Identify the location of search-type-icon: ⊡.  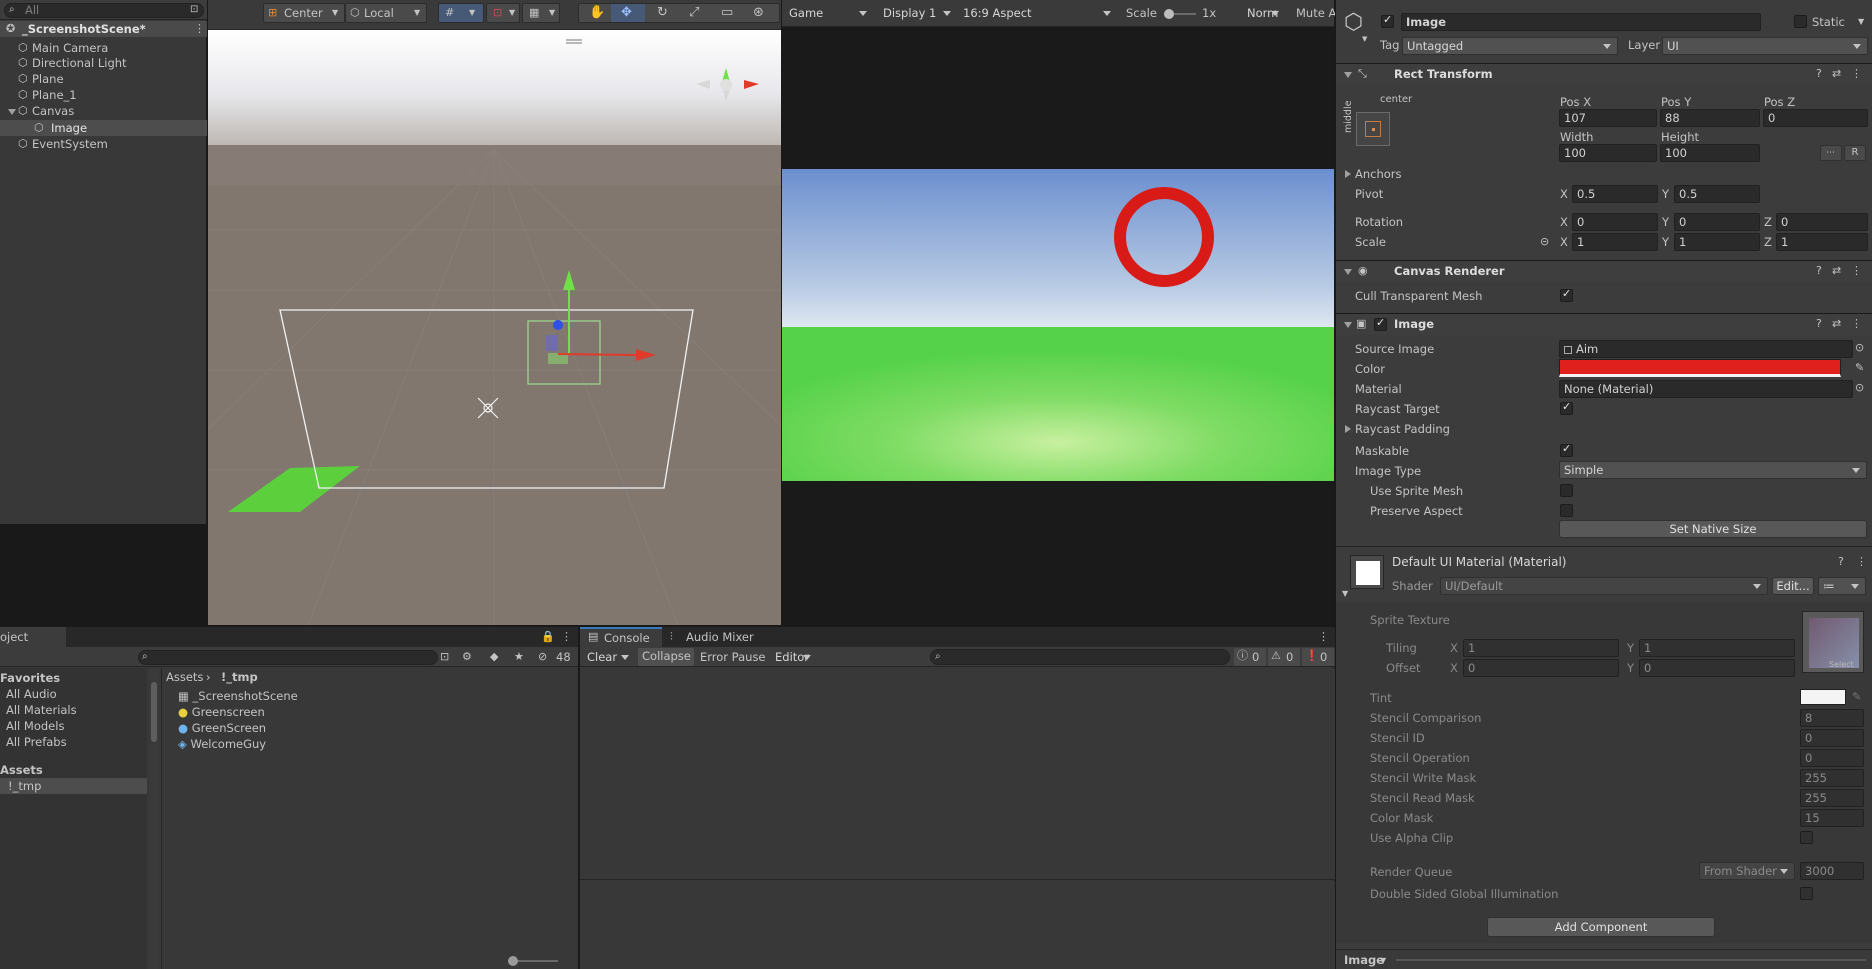
(194, 10).